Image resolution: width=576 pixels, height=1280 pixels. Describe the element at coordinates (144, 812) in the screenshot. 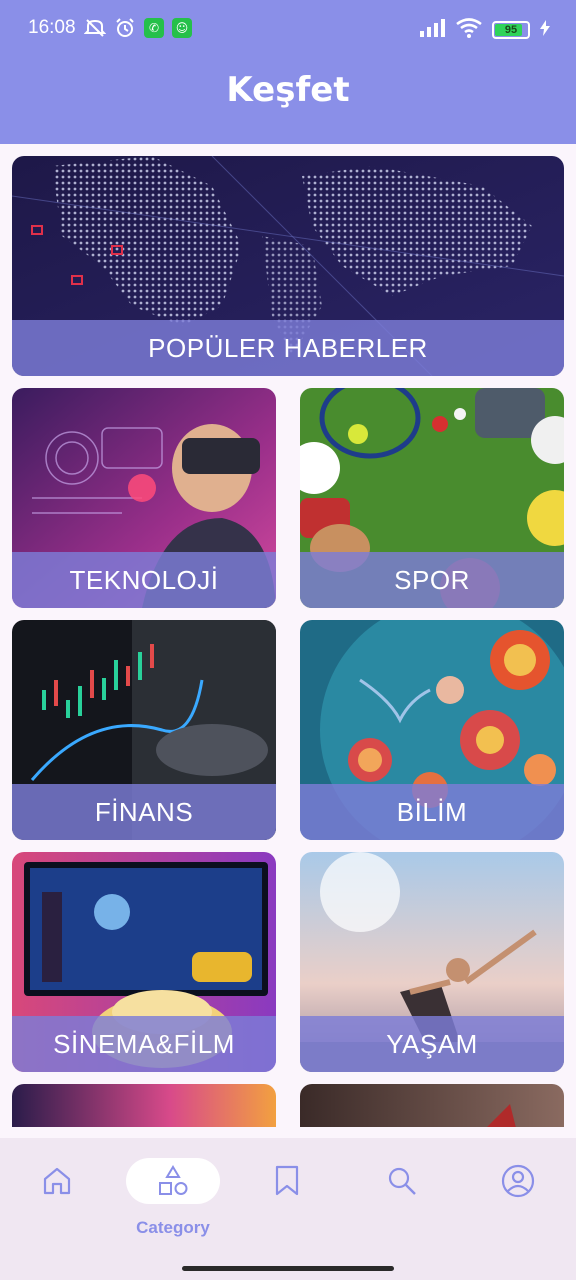

I see `category-label: FİNANS` at that location.